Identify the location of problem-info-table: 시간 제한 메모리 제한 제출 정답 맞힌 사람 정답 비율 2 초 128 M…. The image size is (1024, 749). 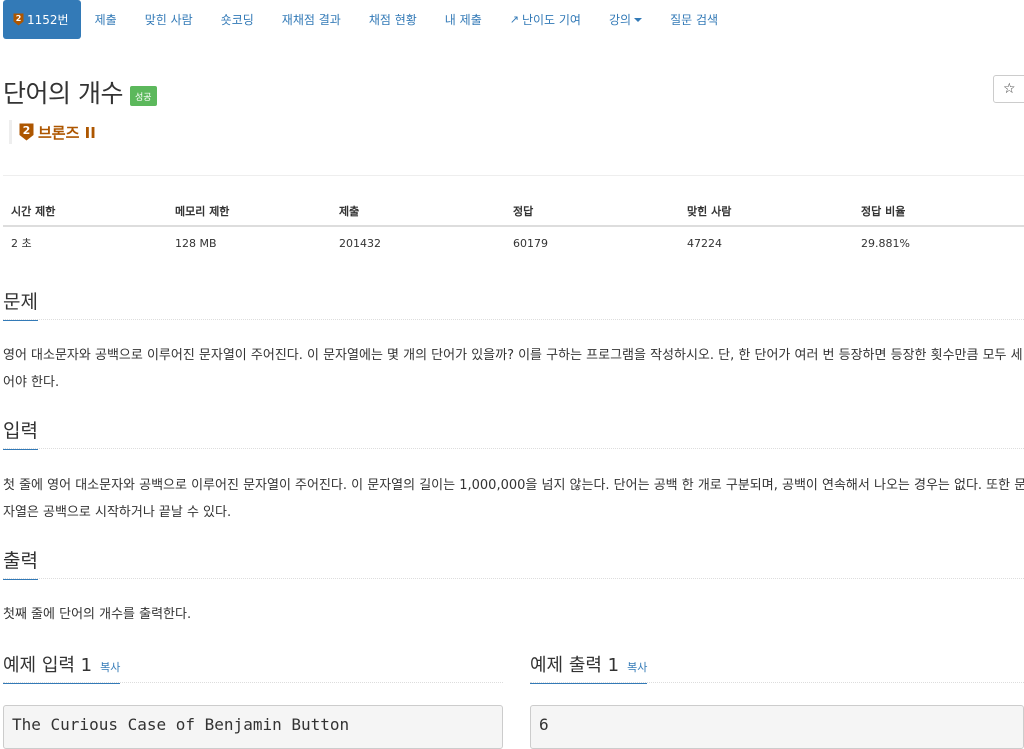
(513, 227).